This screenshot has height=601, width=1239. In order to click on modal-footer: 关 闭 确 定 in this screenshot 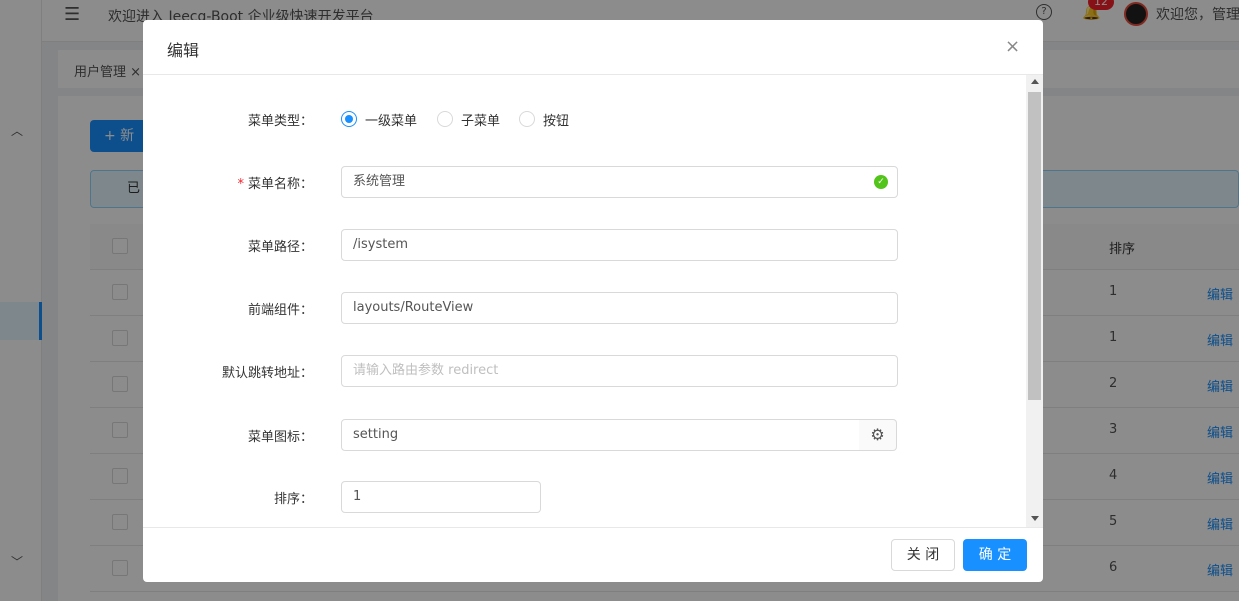, I will do `click(593, 554)`.